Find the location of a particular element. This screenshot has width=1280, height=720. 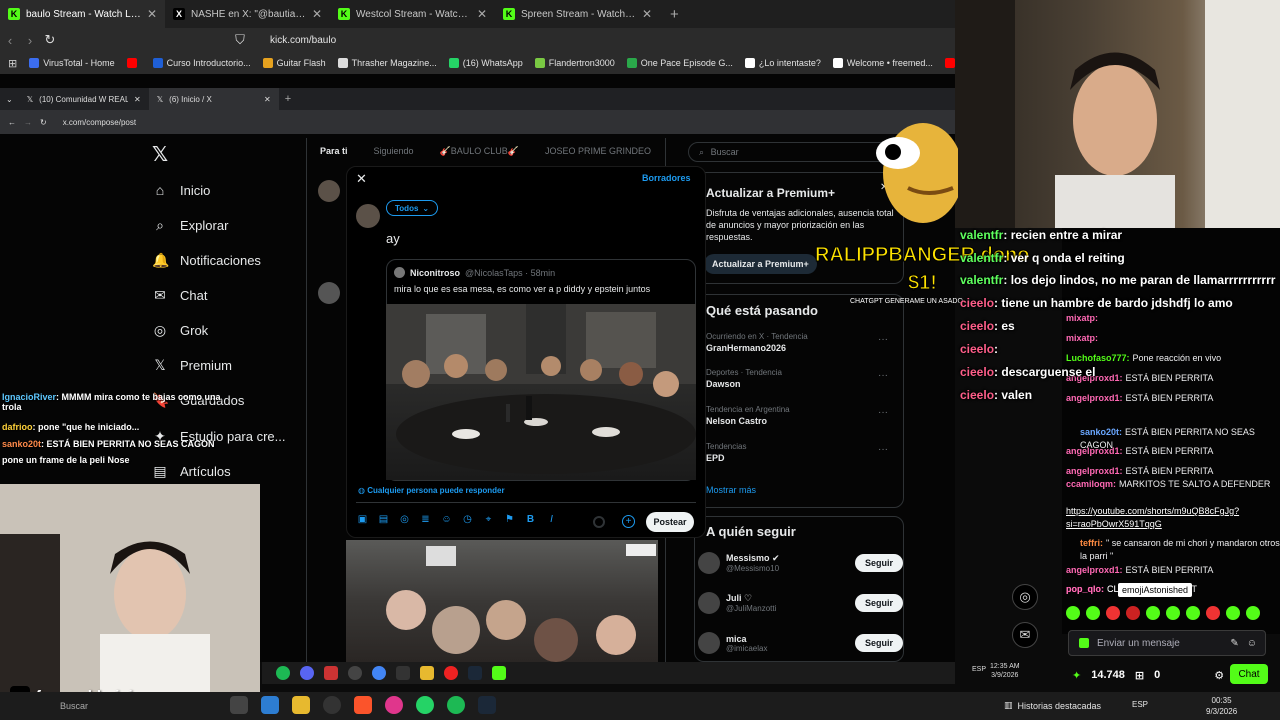

gif-icon: ▤ is located at coordinates (383, 519).